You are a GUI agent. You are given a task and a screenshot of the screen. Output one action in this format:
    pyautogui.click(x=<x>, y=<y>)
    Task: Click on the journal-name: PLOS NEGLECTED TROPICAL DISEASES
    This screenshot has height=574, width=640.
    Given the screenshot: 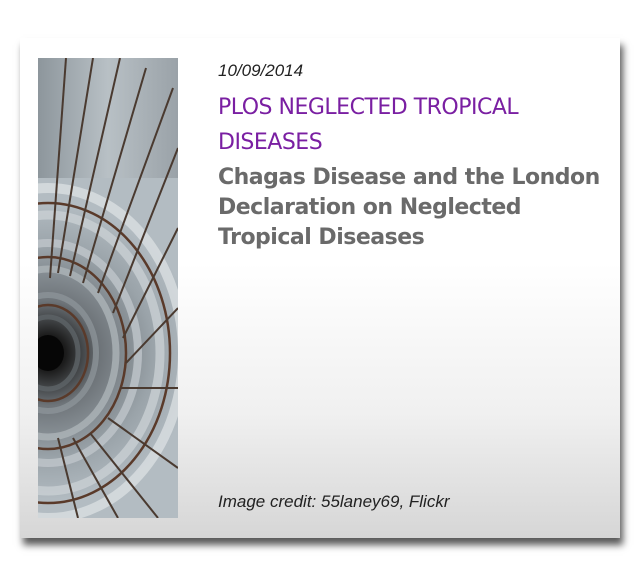 What is the action you would take?
    pyautogui.click(x=413, y=125)
    